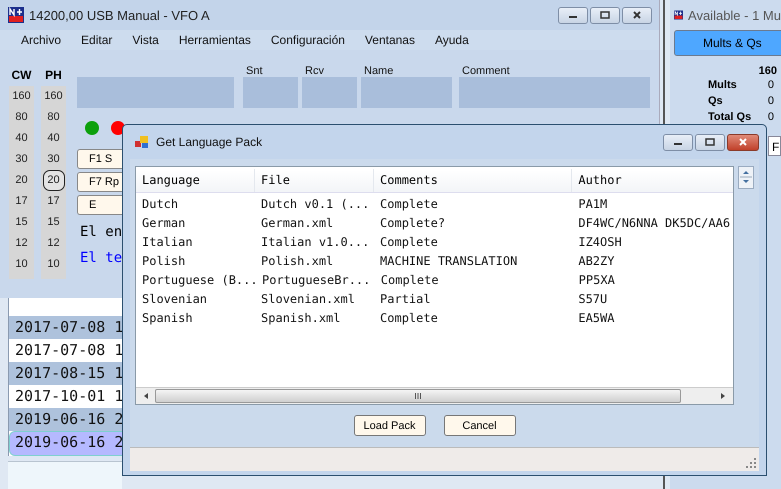 The image size is (781, 489). What do you see at coordinates (746, 177) in the screenshot?
I see `spin-button` at bounding box center [746, 177].